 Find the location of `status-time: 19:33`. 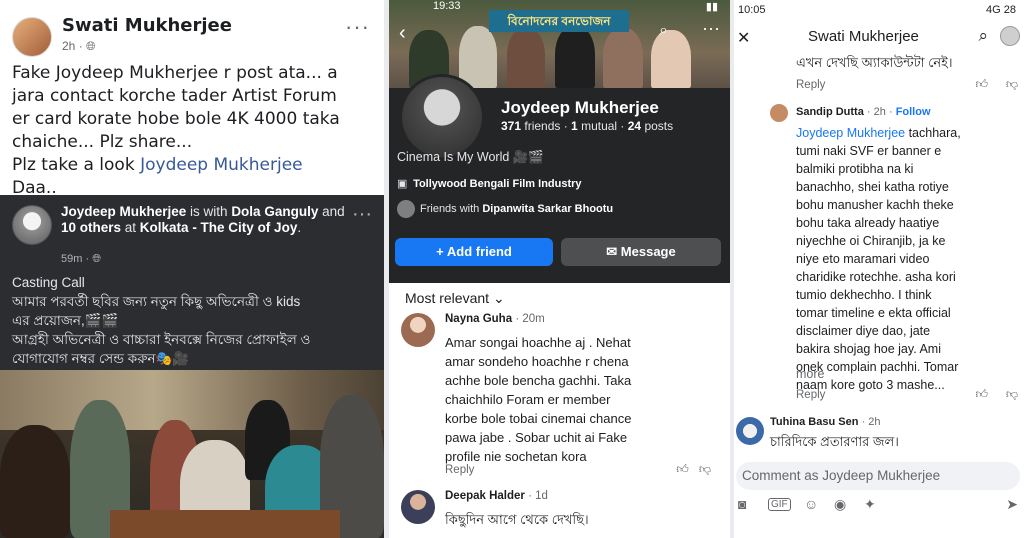

status-time: 19:33 is located at coordinates (447, 6).